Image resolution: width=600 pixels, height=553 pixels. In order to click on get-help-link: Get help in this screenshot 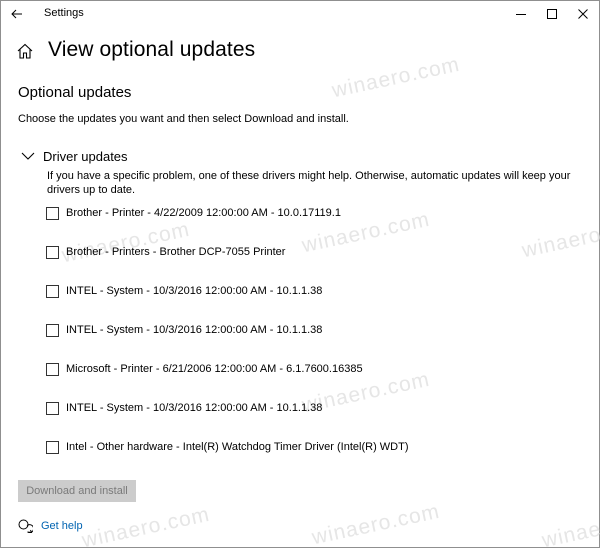, I will do `click(50, 526)`.